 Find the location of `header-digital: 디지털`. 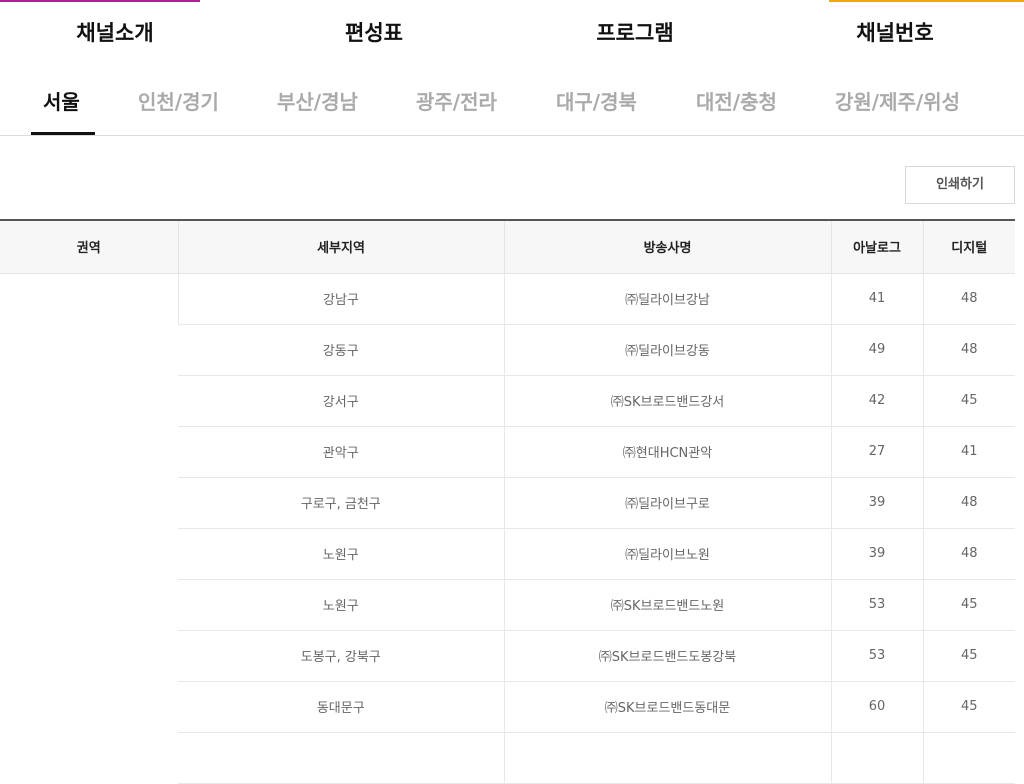

header-digital: 디지털 is located at coordinates (968, 247).